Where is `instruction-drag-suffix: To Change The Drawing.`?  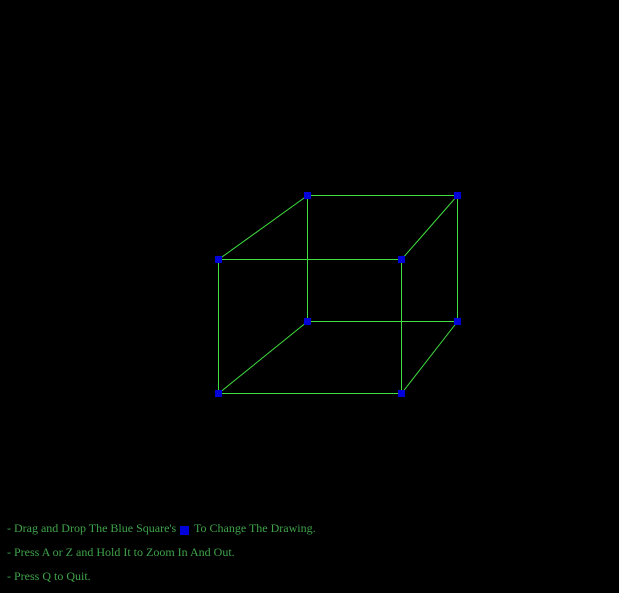 instruction-drag-suffix: To Change The Drawing. is located at coordinates (255, 528).